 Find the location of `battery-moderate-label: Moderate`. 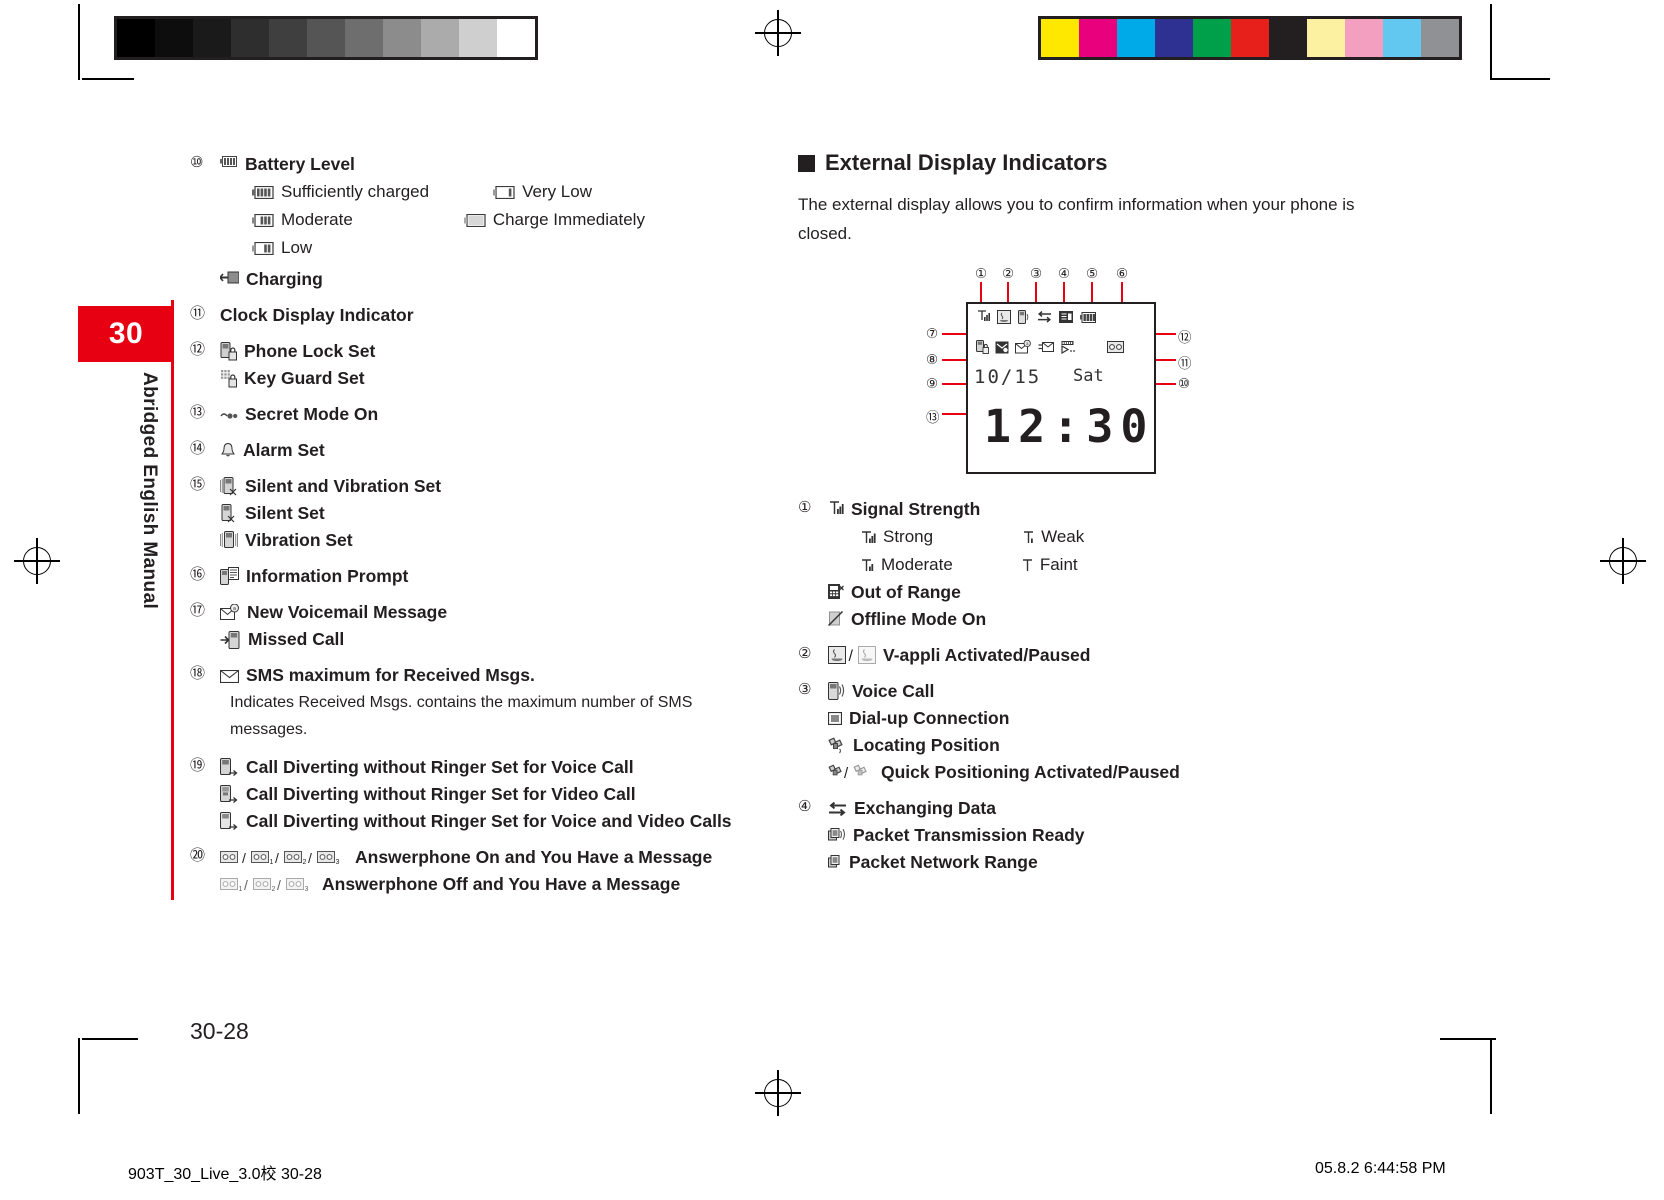

battery-moderate-label: Moderate is located at coordinates (317, 219).